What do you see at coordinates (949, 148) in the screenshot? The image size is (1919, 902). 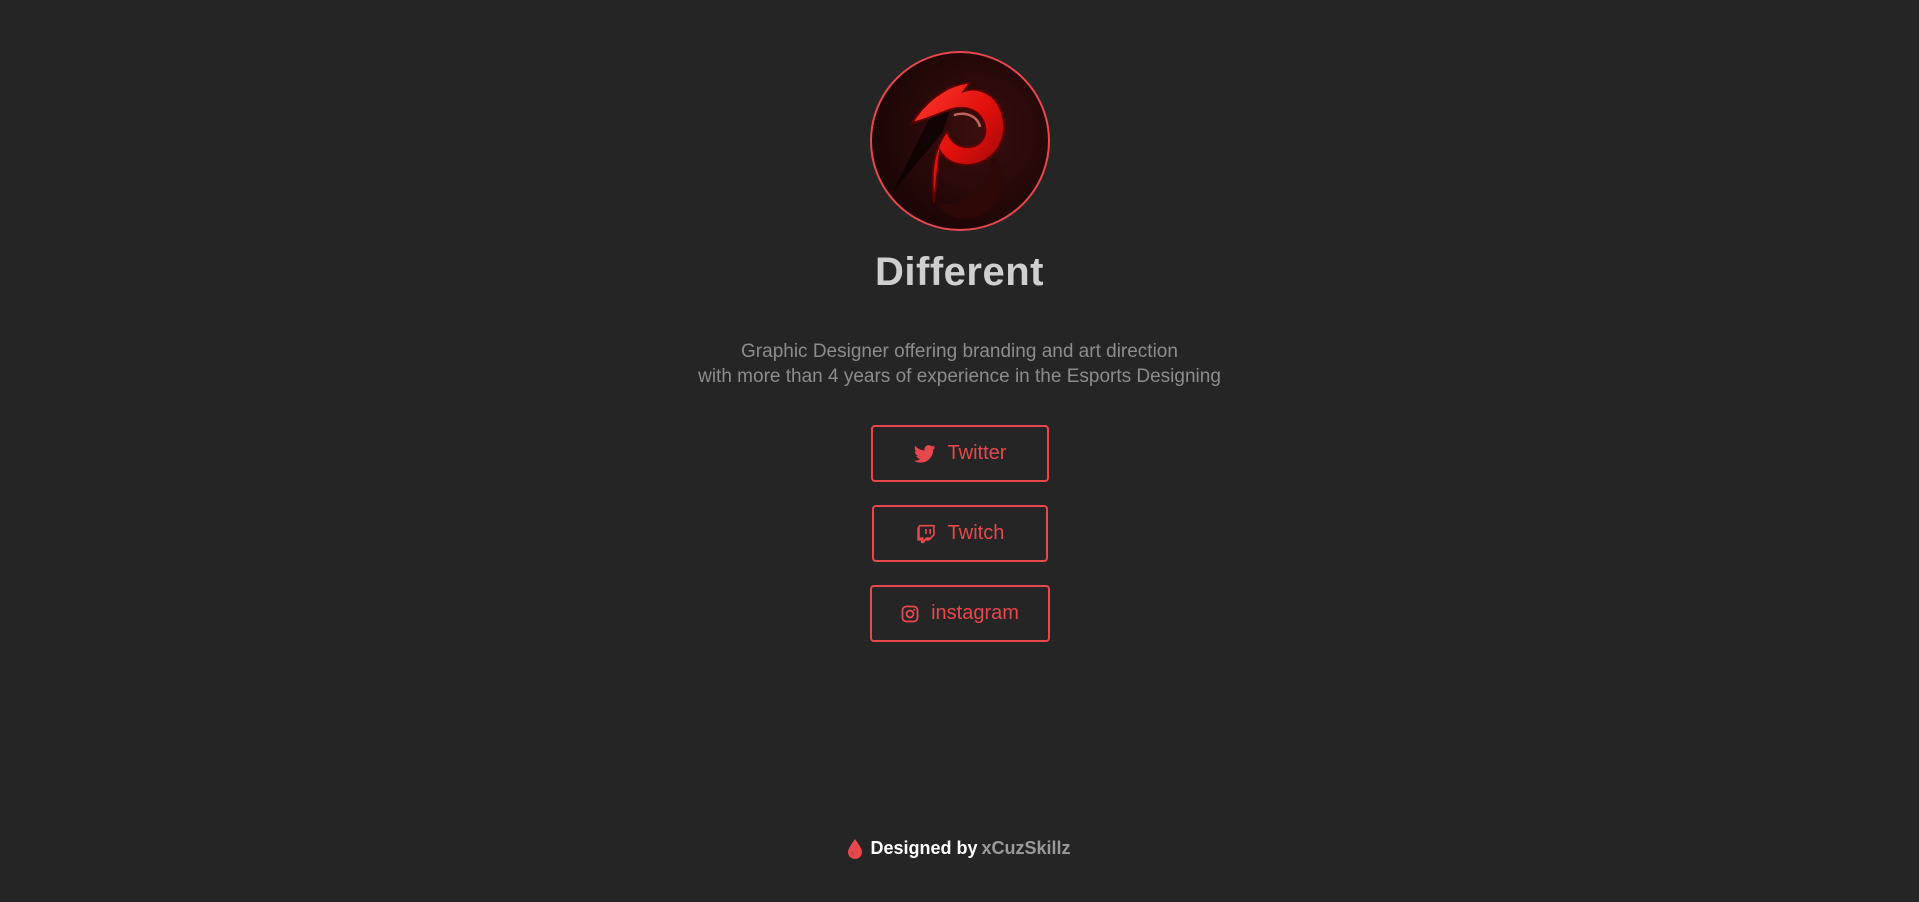 I see `red-flame-d-logo` at bounding box center [949, 148].